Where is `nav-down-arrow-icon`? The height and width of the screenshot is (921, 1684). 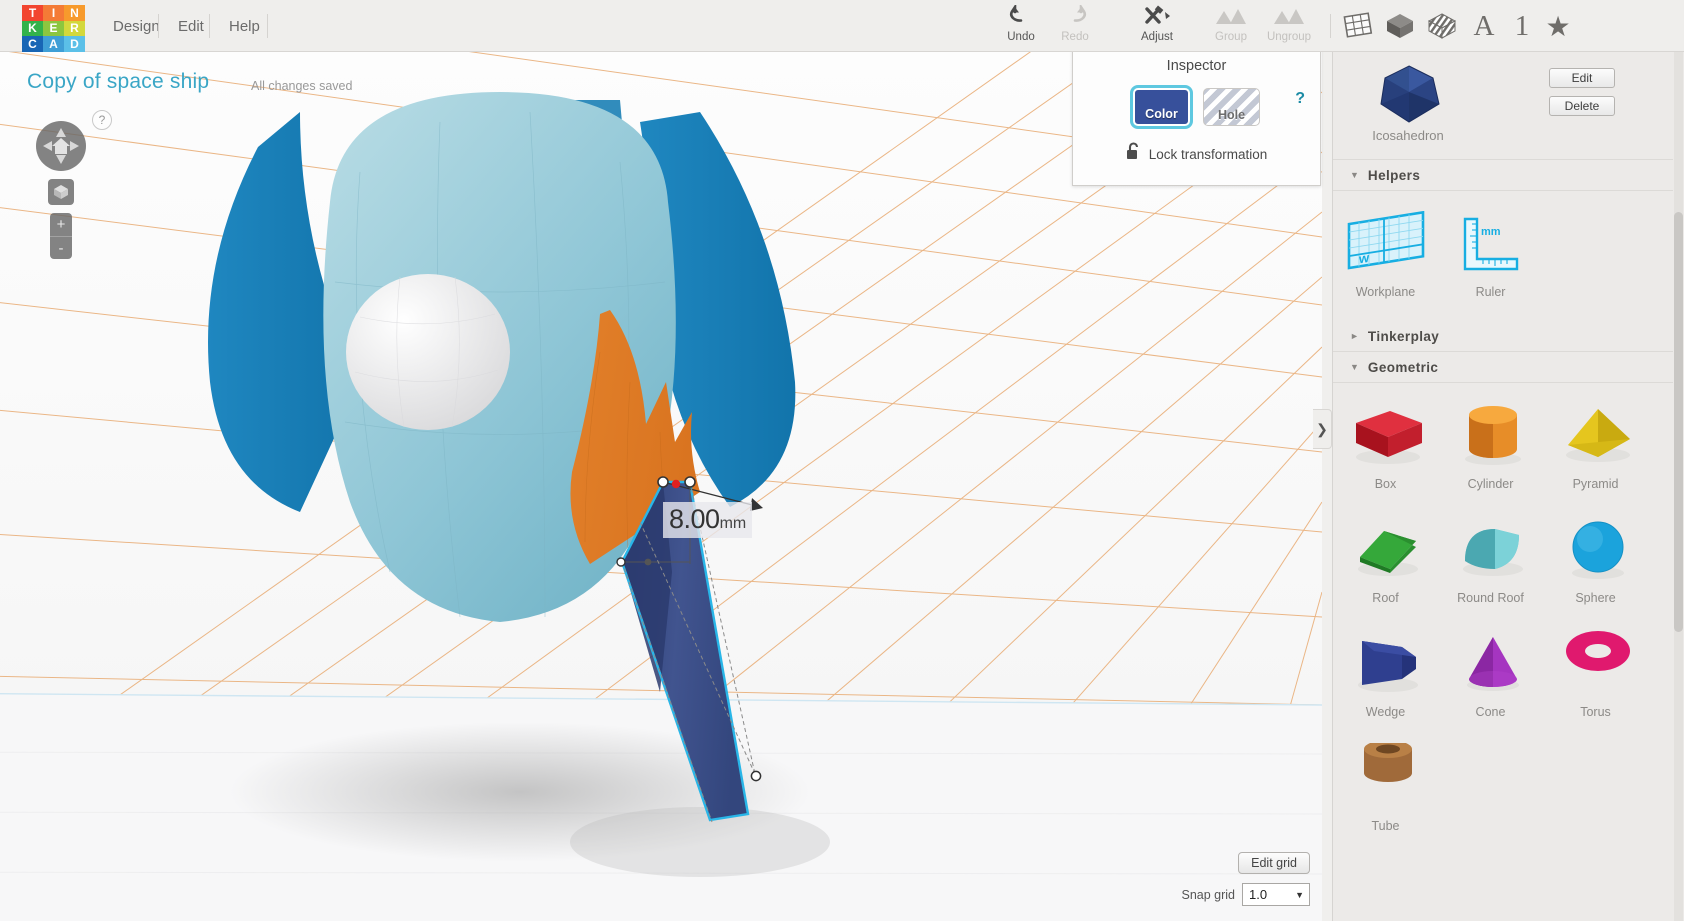 nav-down-arrow-icon is located at coordinates (61, 159).